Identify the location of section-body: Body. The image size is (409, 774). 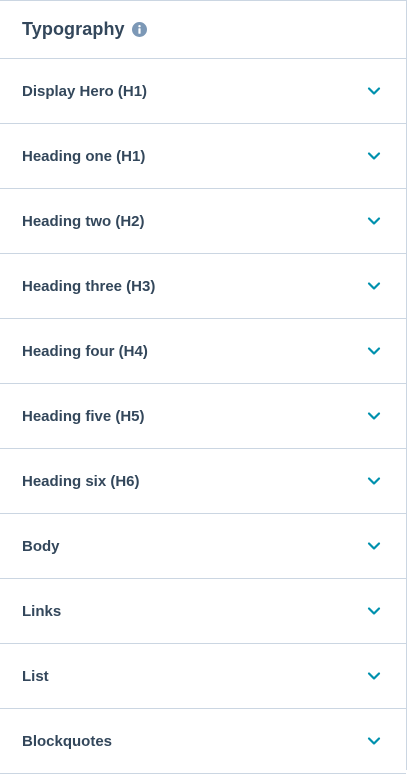
(203, 546).